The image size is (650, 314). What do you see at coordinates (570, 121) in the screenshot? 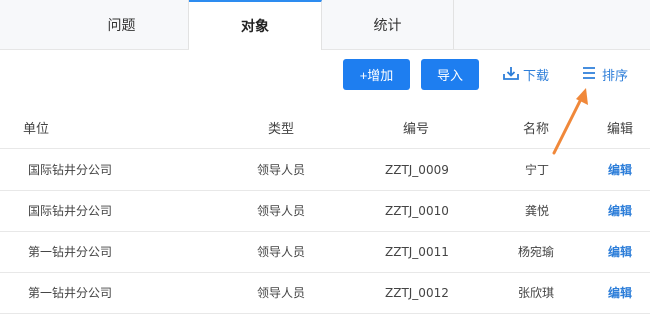
I see `annotation-arrow` at bounding box center [570, 121].